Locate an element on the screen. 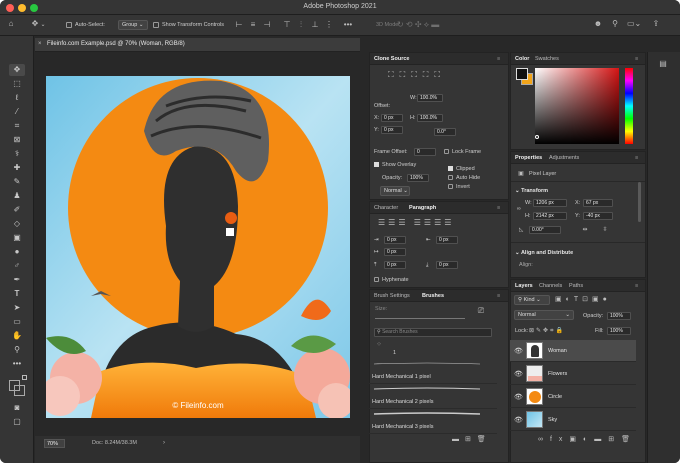  brush-item: Hard Mechanical 2 pixels is located at coordinates (433, 397).